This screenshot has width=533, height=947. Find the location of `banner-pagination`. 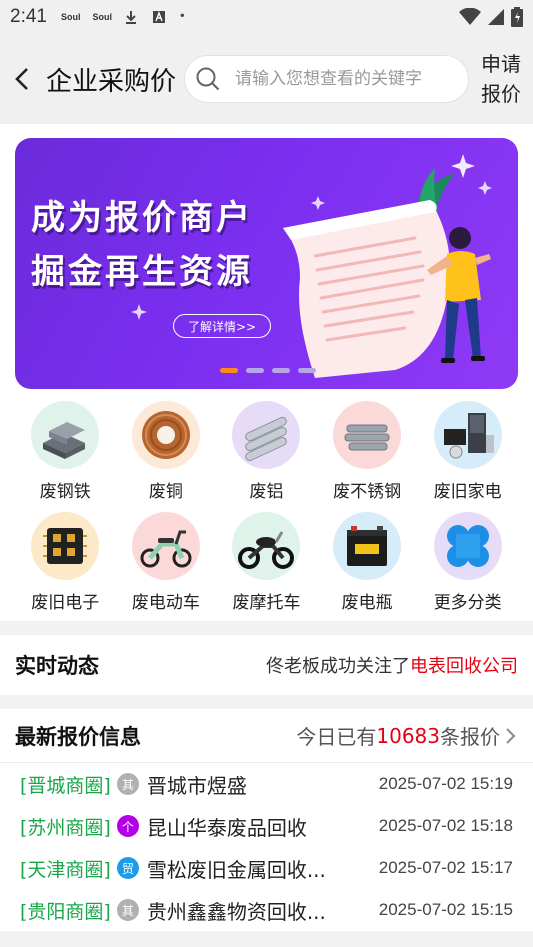

banner-pagination is located at coordinates (268, 370).